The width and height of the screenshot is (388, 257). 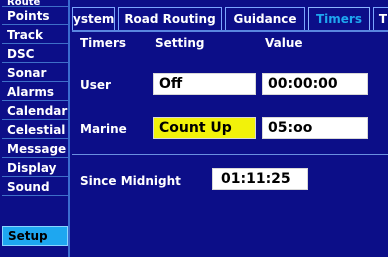 I want to click on sidebar-item-celestial: Celestial, so click(x=35, y=130).